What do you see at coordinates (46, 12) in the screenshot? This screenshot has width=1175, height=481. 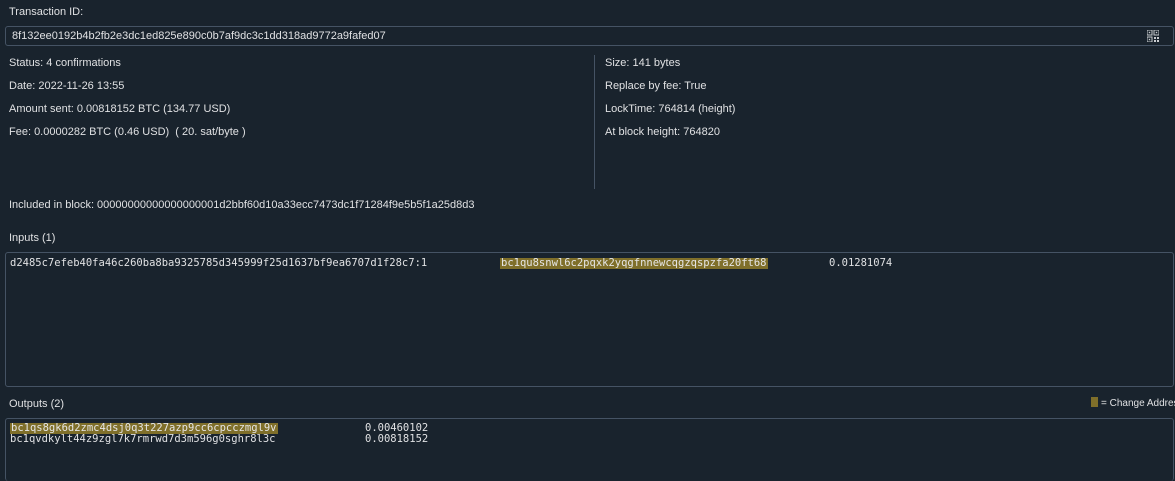 I see `txid-label: Transaction ID:` at bounding box center [46, 12].